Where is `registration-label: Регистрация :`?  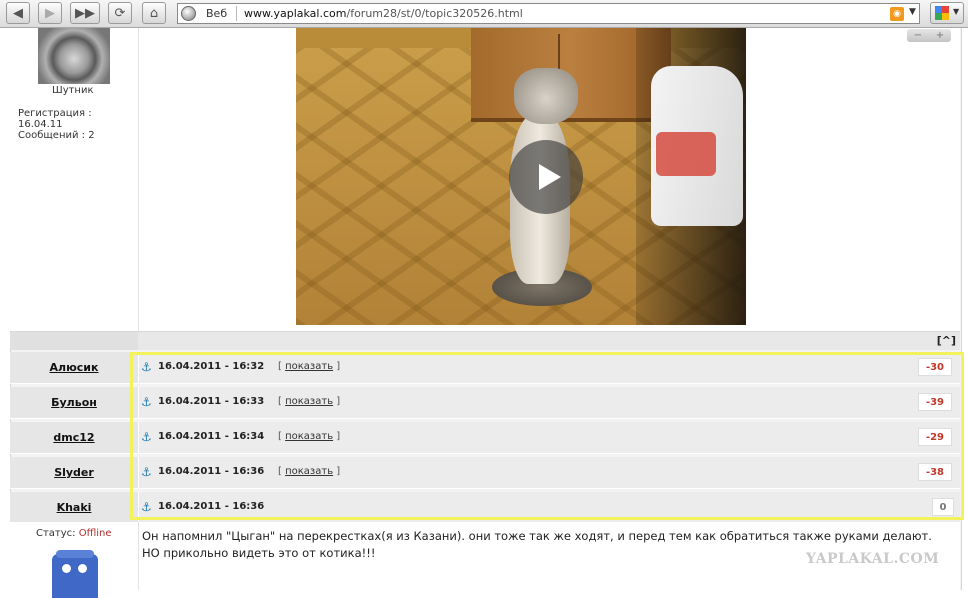 registration-label: Регистрация : is located at coordinates (55, 113).